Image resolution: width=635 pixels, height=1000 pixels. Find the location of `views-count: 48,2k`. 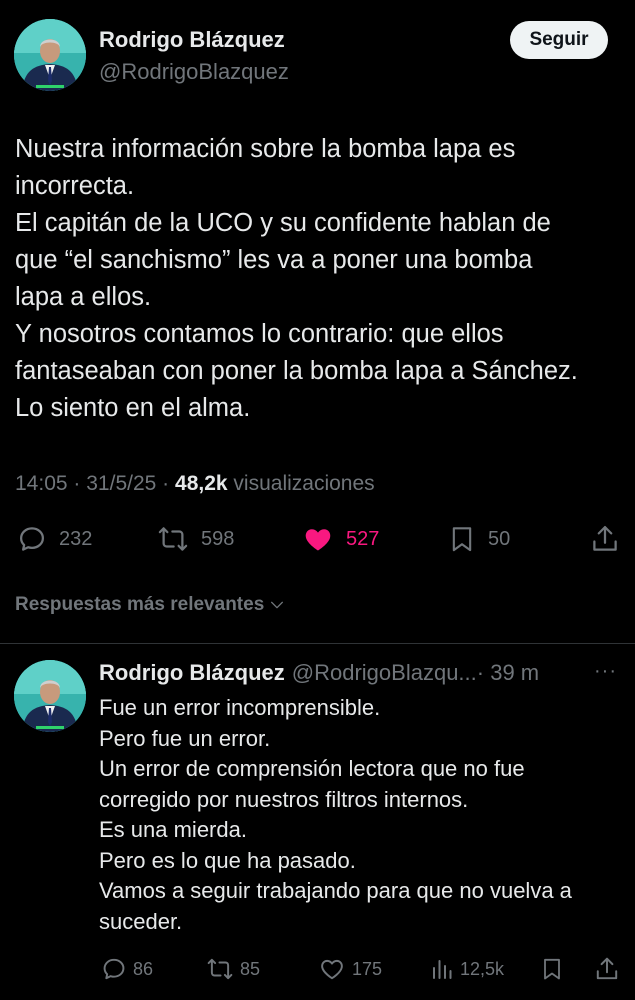

views-count: 48,2k is located at coordinates (201, 483).